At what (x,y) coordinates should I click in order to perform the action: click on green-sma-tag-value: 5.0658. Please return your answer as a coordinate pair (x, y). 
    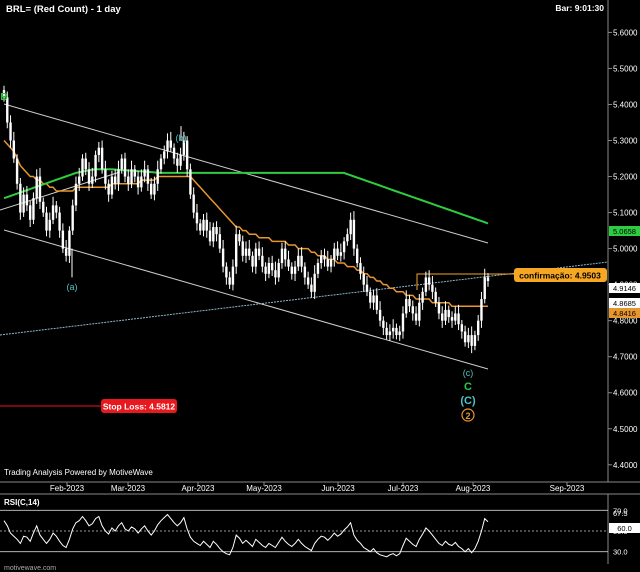
    Looking at the image, I should click on (624, 231).